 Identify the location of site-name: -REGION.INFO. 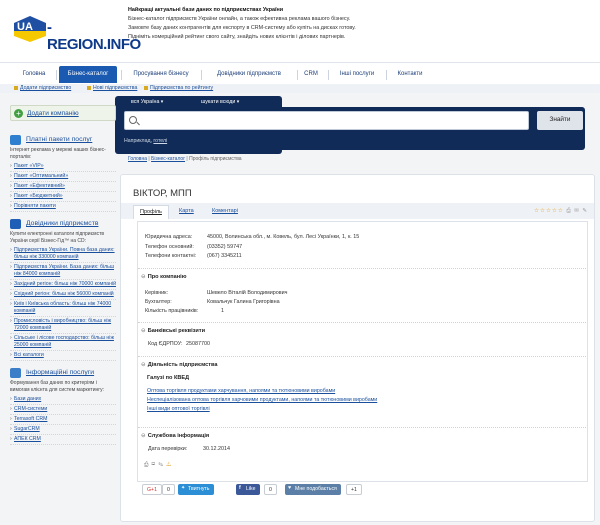
(94, 36).